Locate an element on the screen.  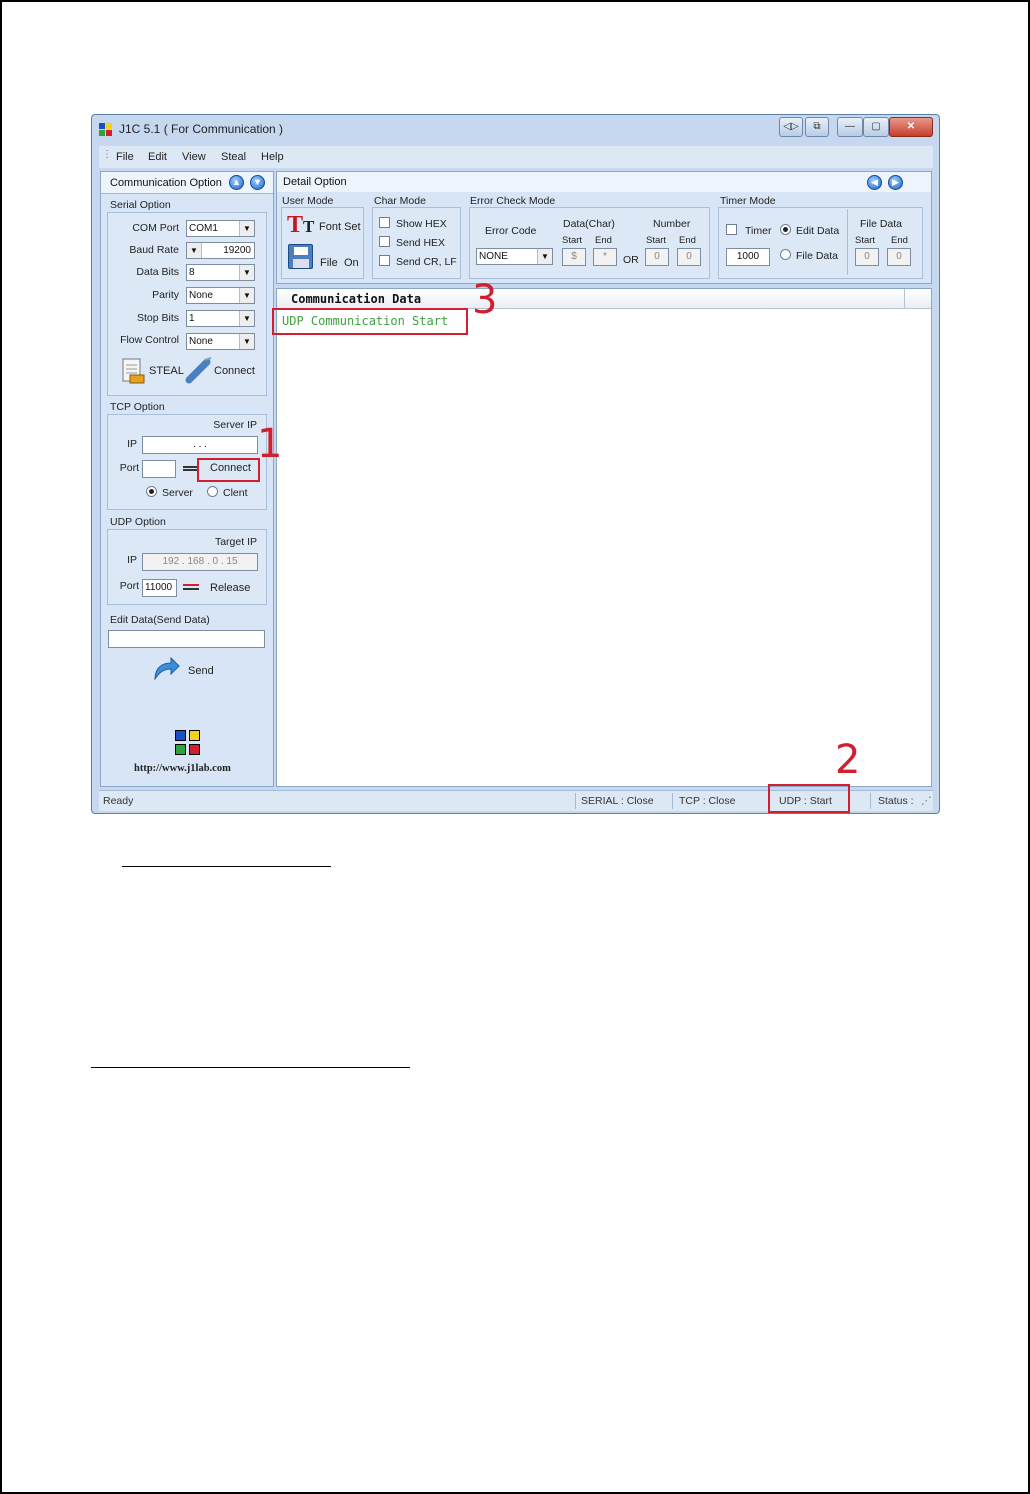
com-port-label: COM Port is located at coordinates (155, 228).